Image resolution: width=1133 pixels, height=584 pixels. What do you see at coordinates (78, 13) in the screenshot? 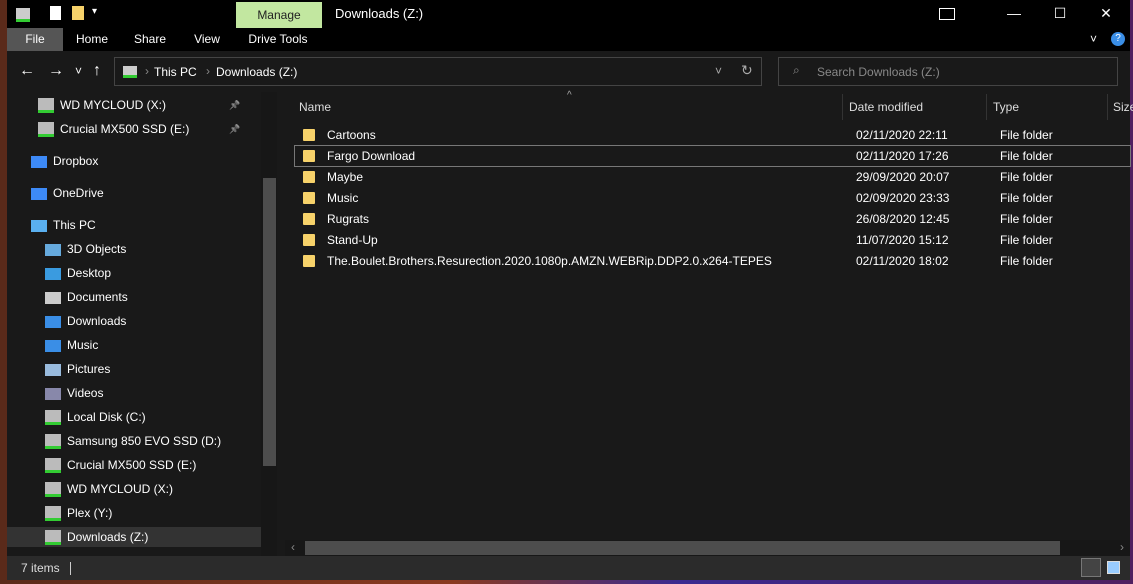
I see `new-folder-icon` at bounding box center [78, 13].